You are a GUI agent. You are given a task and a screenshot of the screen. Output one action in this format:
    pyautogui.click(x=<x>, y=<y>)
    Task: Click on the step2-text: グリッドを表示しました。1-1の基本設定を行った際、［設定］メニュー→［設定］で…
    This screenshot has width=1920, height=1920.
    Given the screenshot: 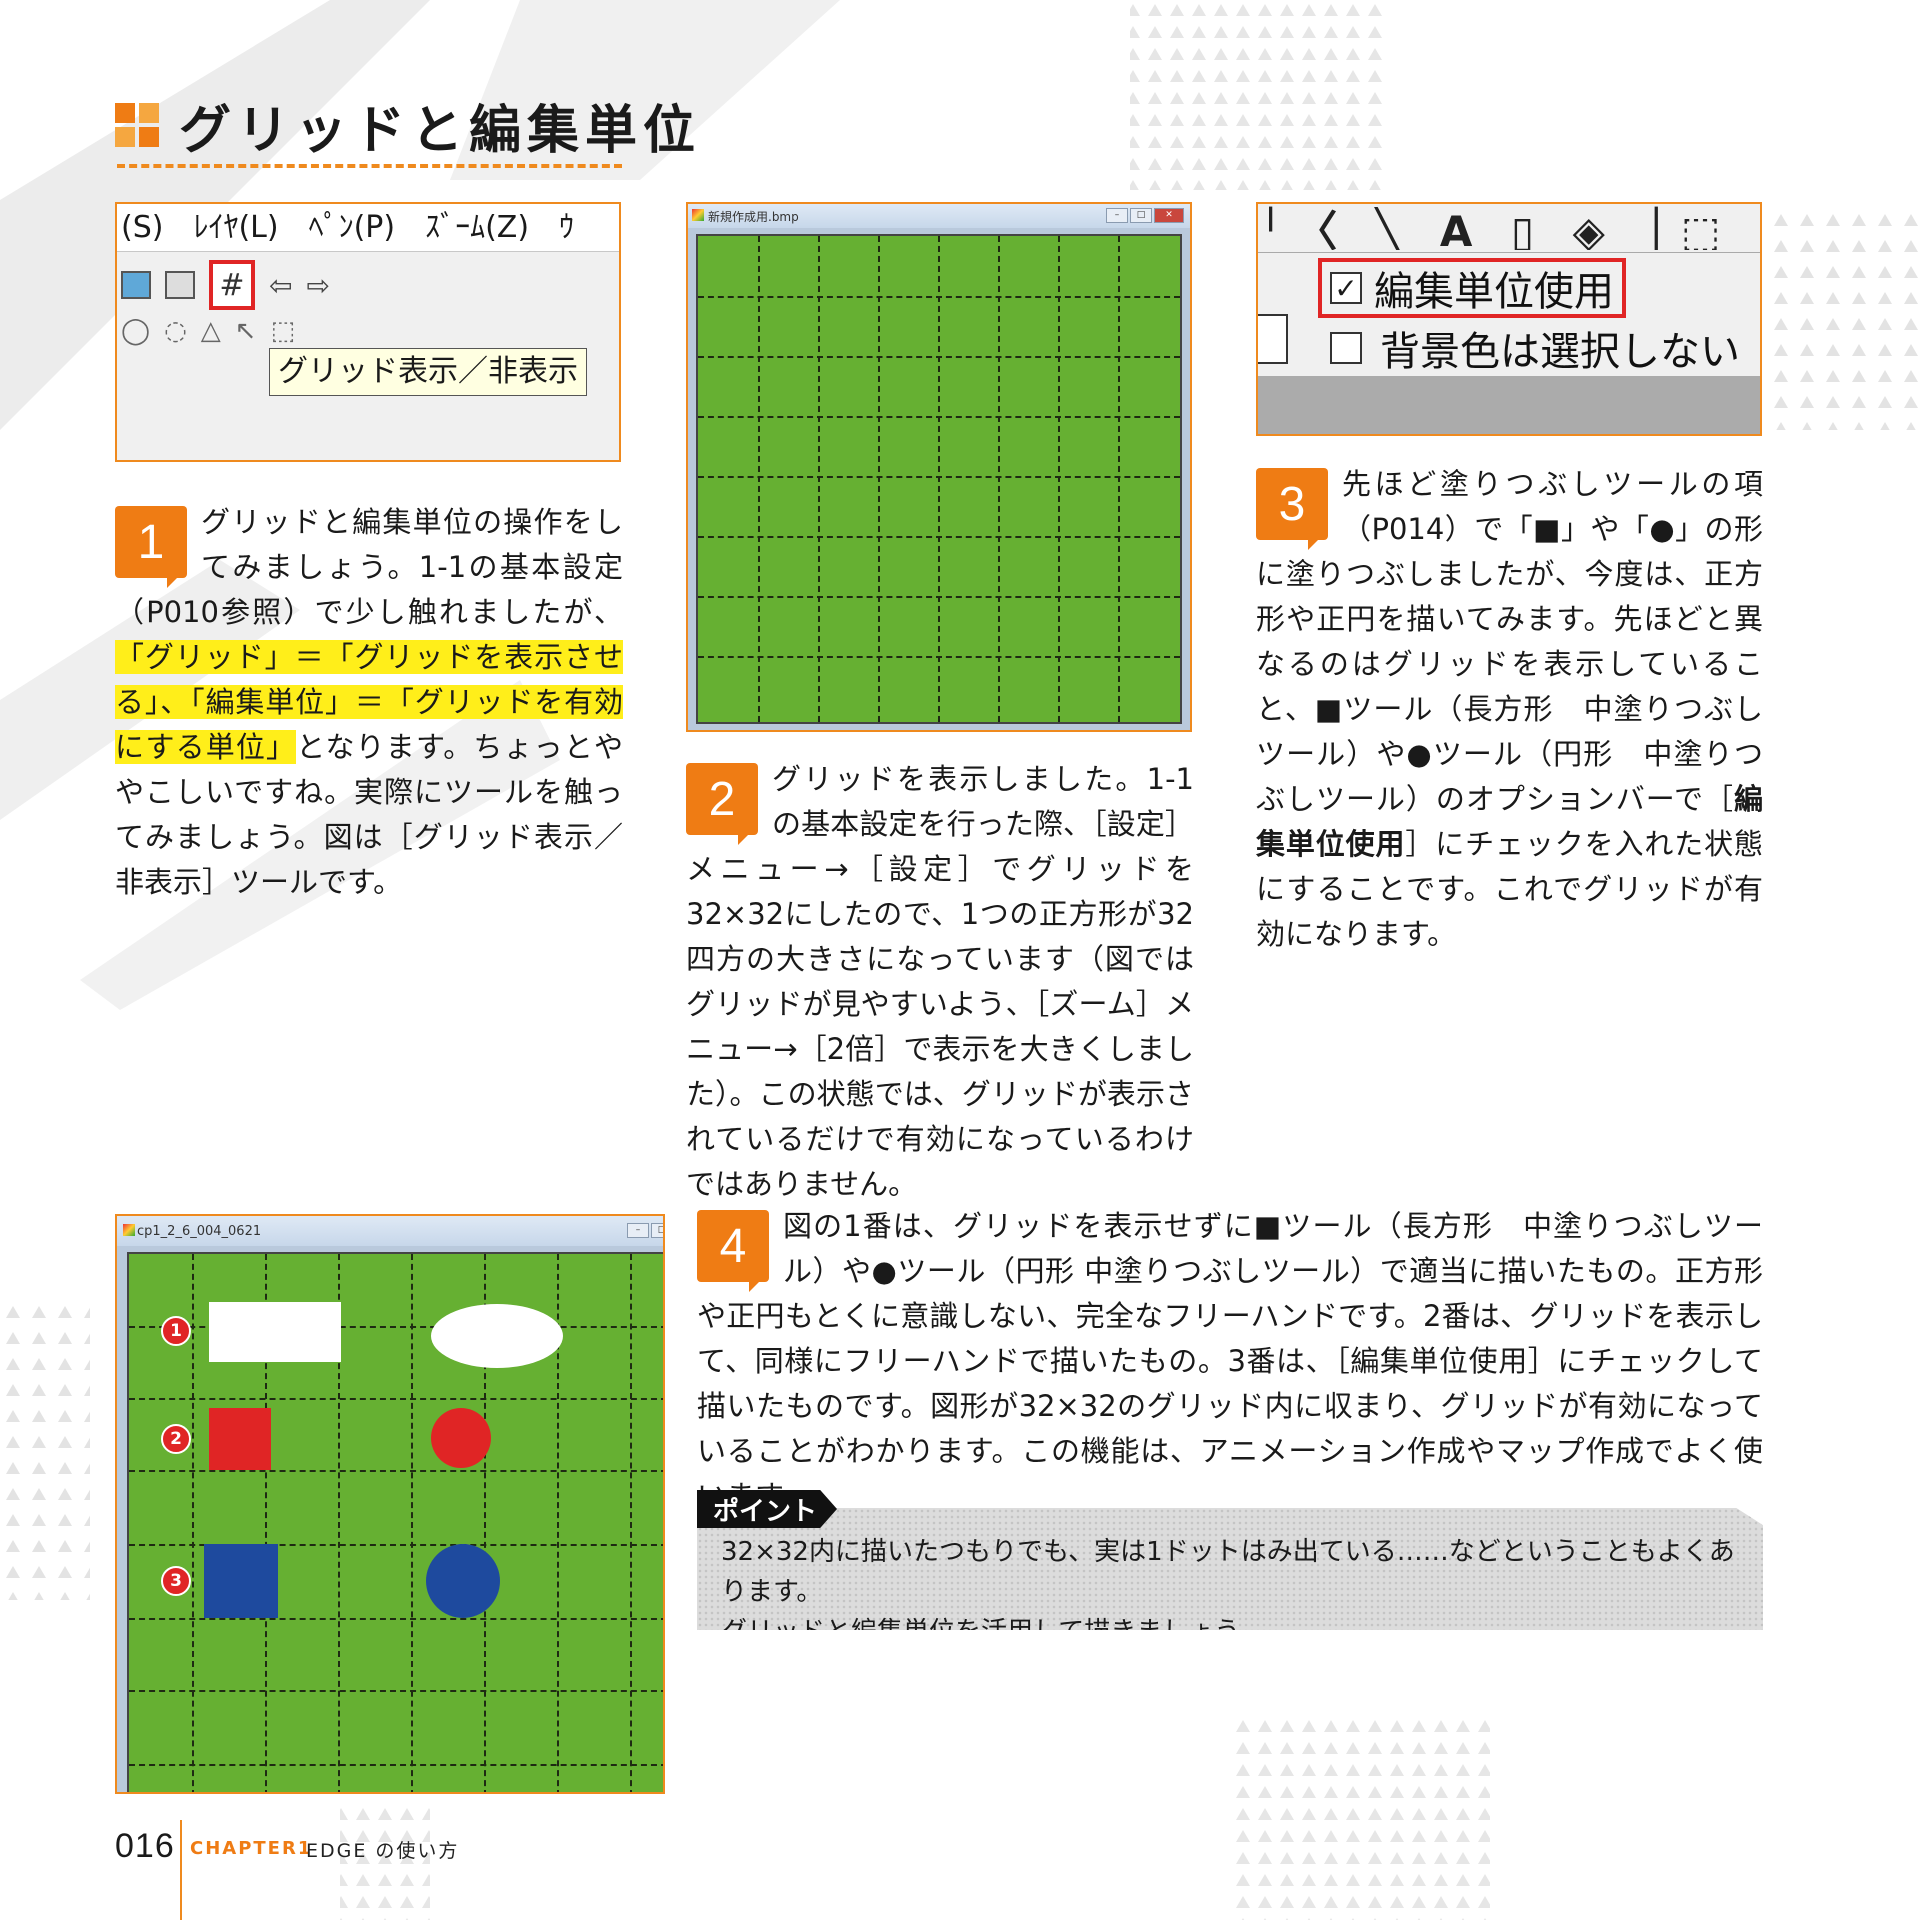 What is the action you would take?
    pyautogui.click(x=940, y=981)
    